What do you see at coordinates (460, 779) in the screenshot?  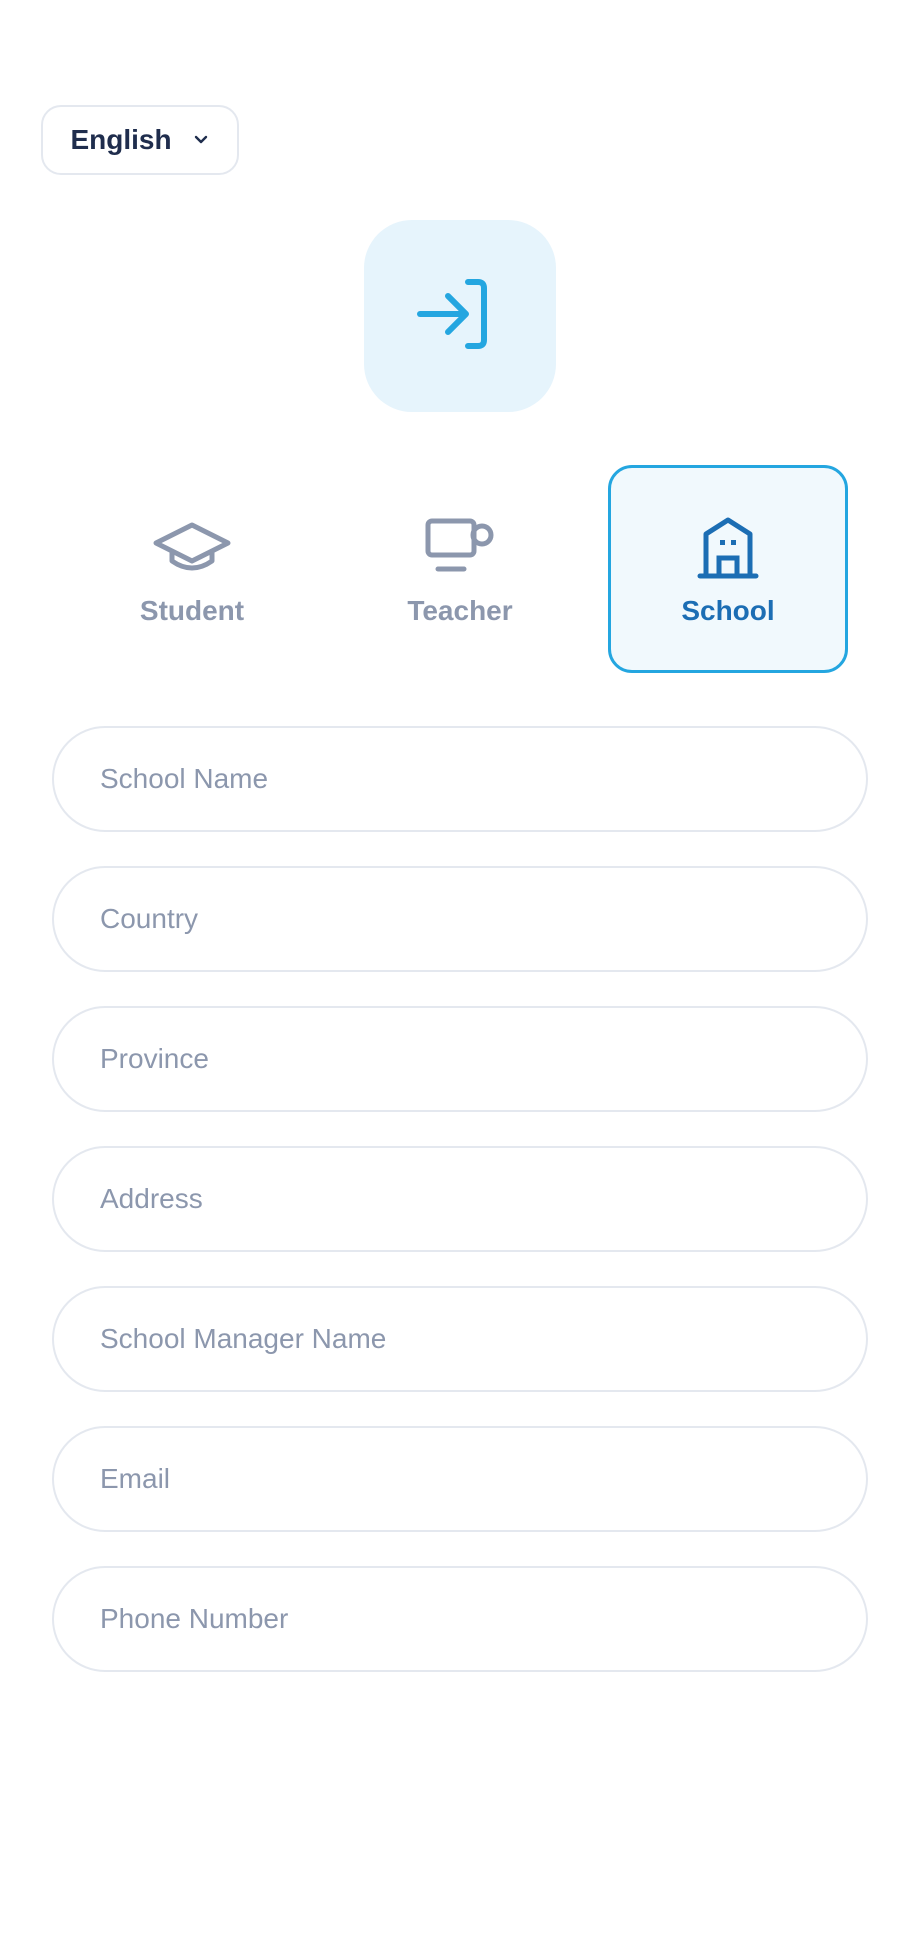 I see `school-name-input` at bounding box center [460, 779].